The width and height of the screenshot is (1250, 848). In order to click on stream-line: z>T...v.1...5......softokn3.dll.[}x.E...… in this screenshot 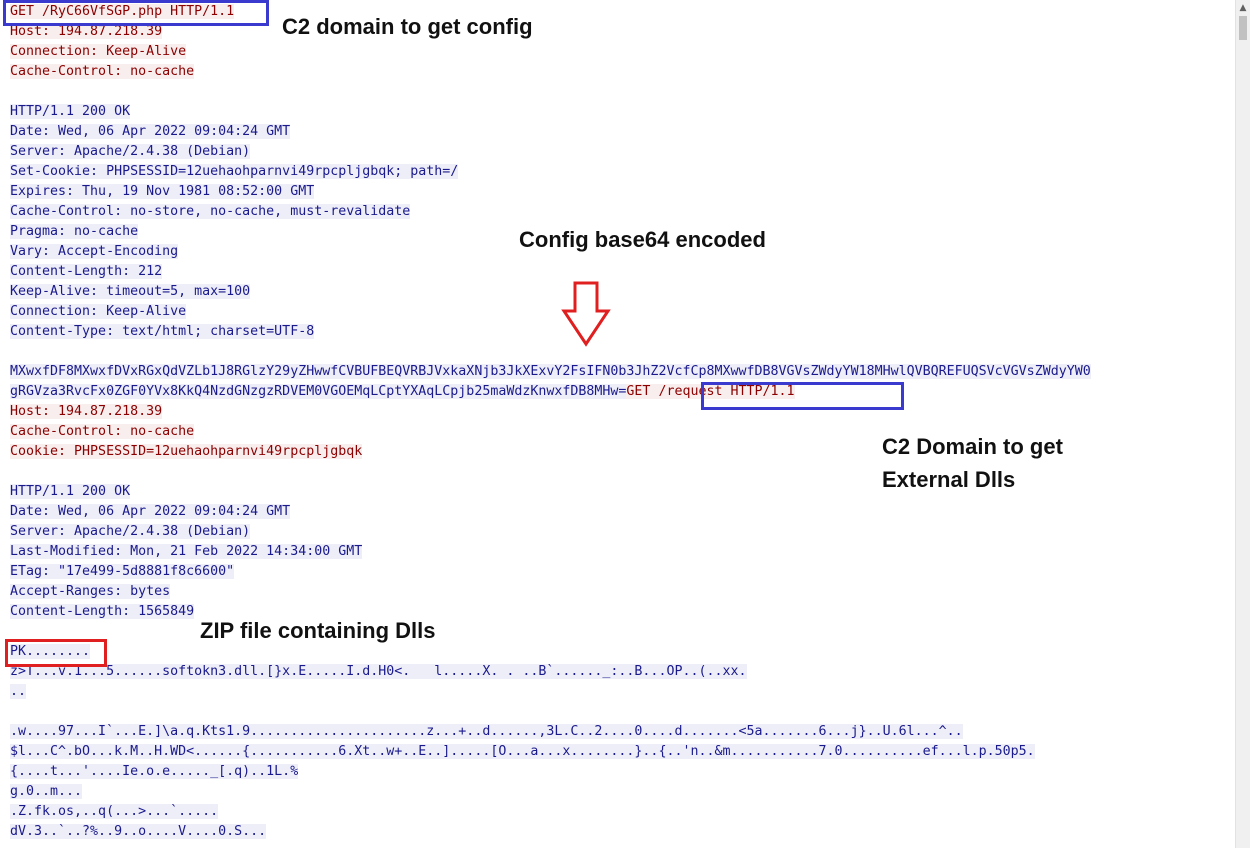, I will do `click(378, 672)`.